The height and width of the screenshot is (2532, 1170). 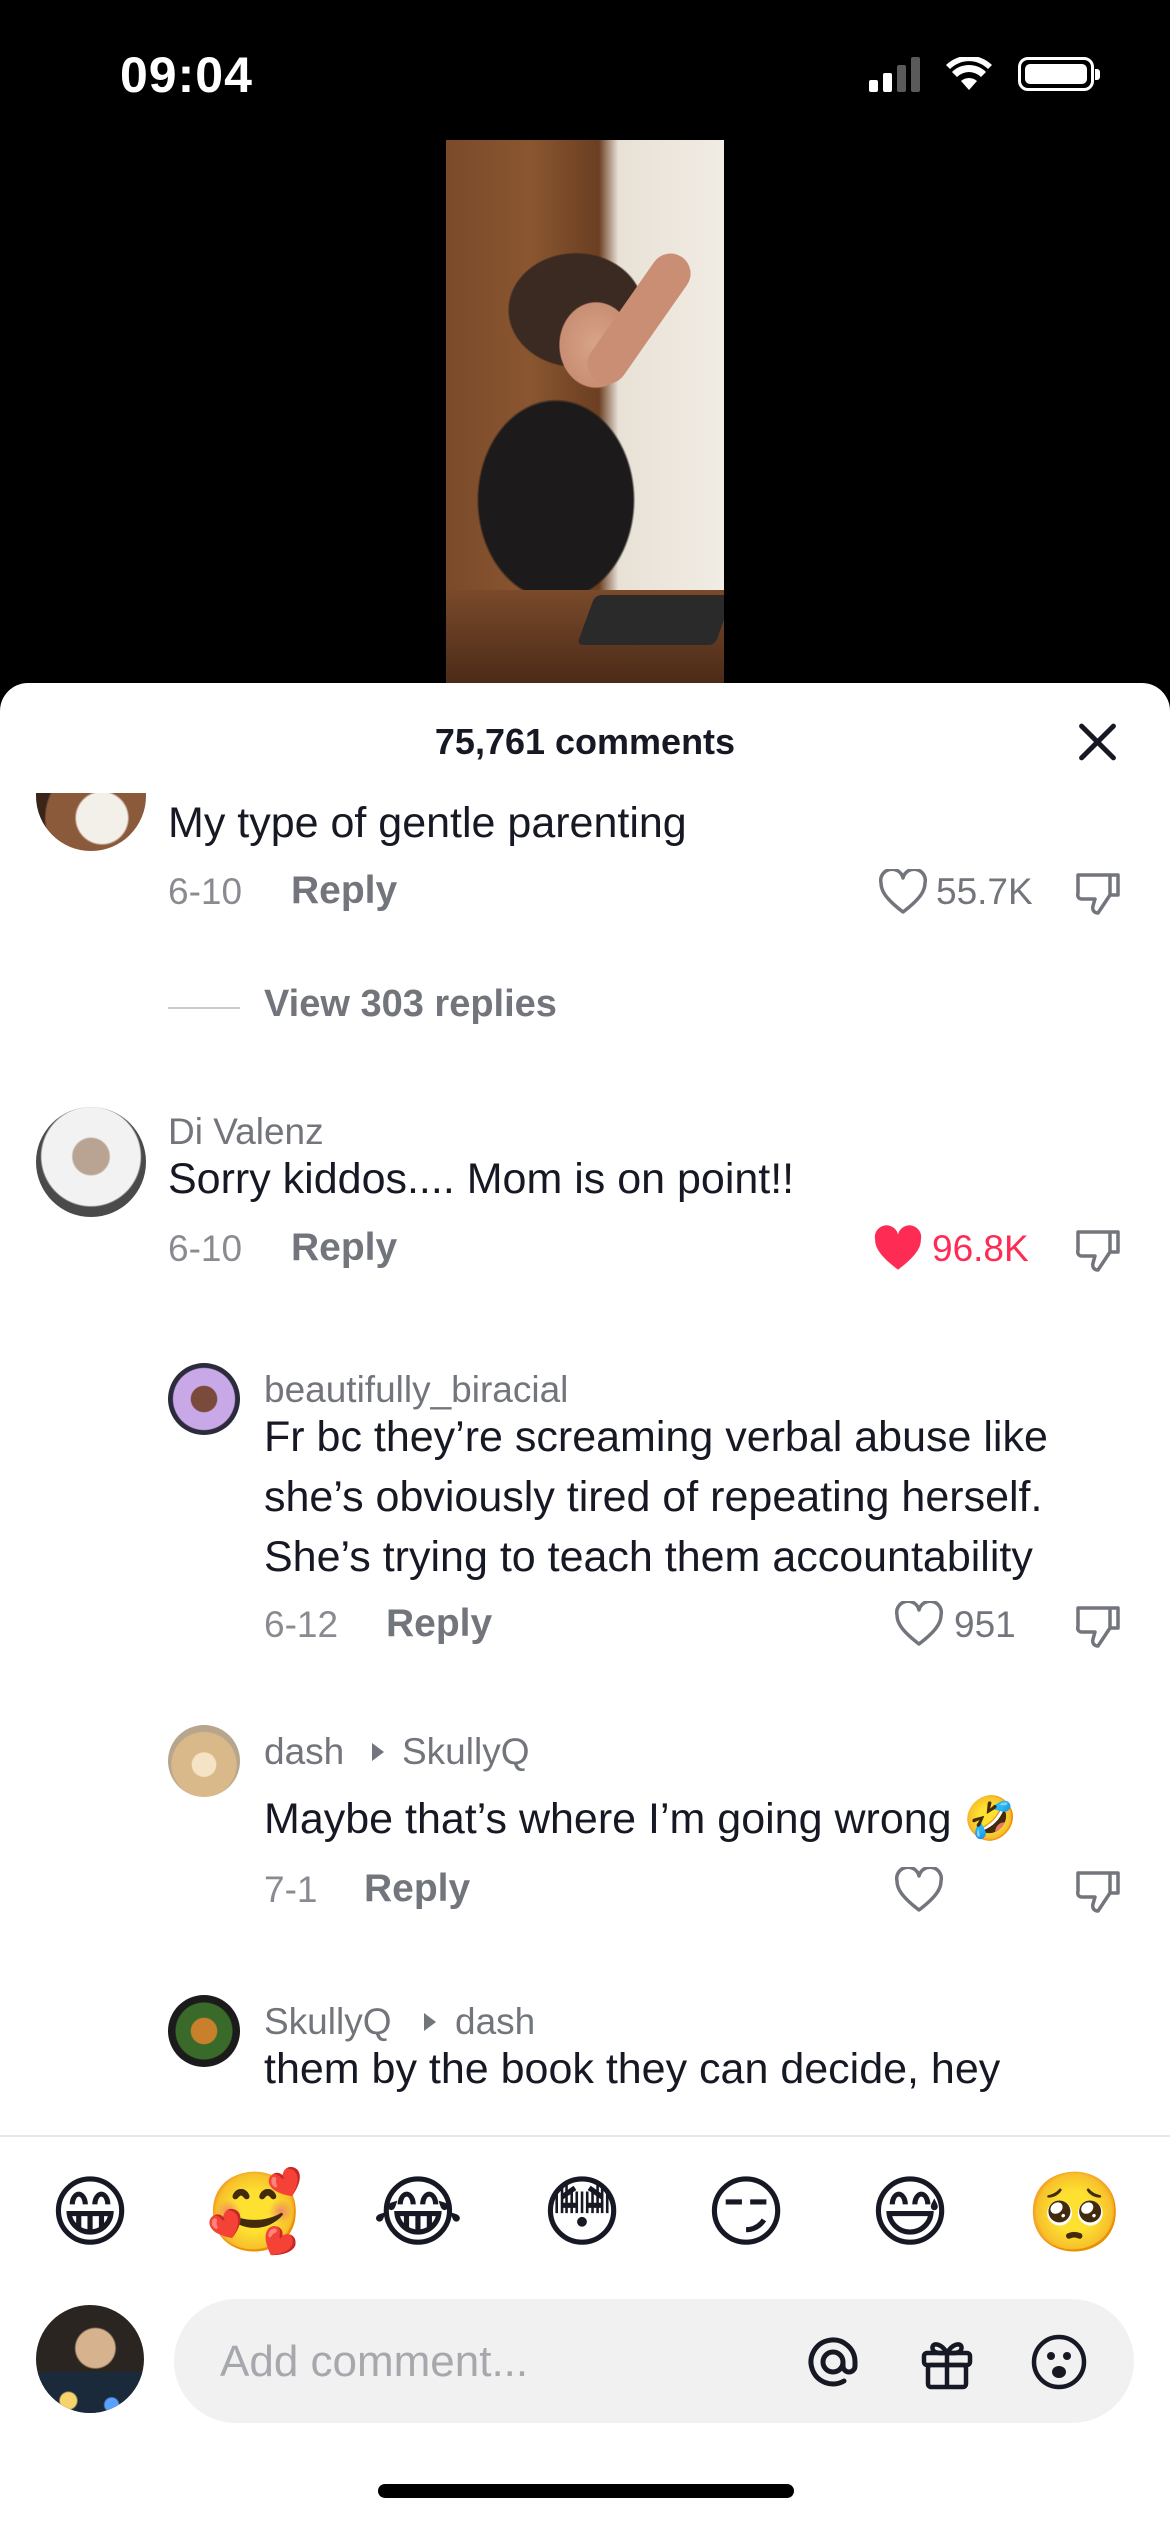 I want to click on status-bar: 09:04, so click(x=585, y=75).